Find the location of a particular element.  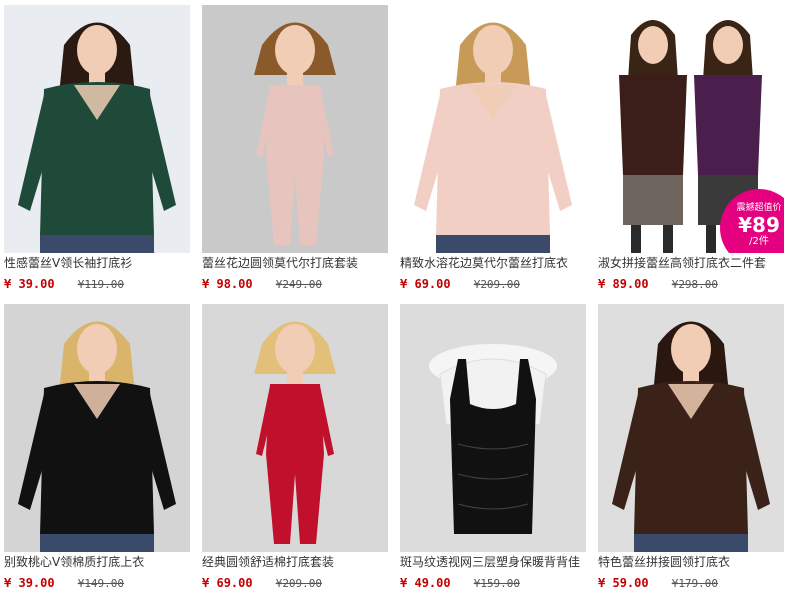

product-card: 经典圆领舒适棉打底套装 ¥ 69.00 ¥209.00 is located at coordinates (296, 447).